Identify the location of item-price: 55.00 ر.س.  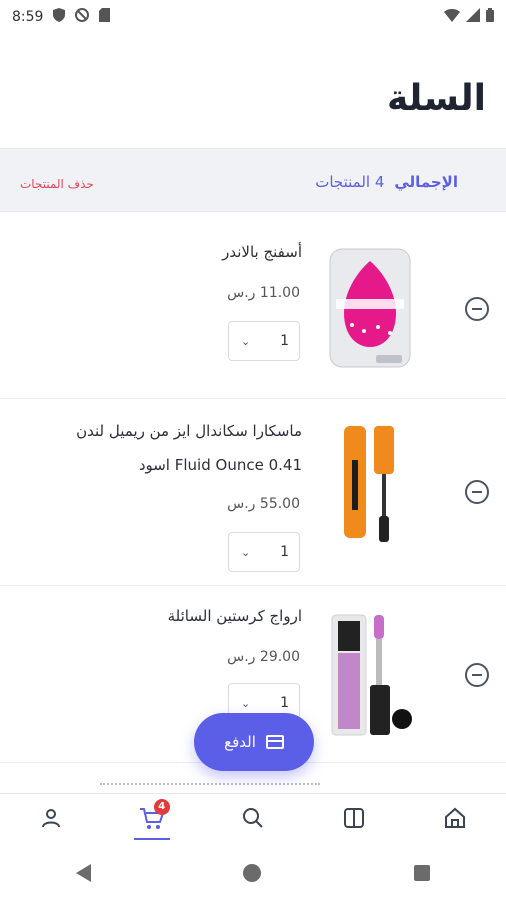
(263, 504).